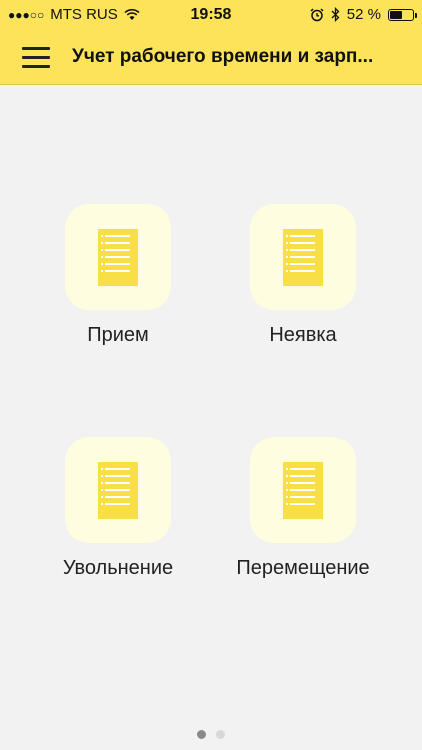 The width and height of the screenshot is (422, 750). I want to click on tile-label: Неявка, so click(303, 335).